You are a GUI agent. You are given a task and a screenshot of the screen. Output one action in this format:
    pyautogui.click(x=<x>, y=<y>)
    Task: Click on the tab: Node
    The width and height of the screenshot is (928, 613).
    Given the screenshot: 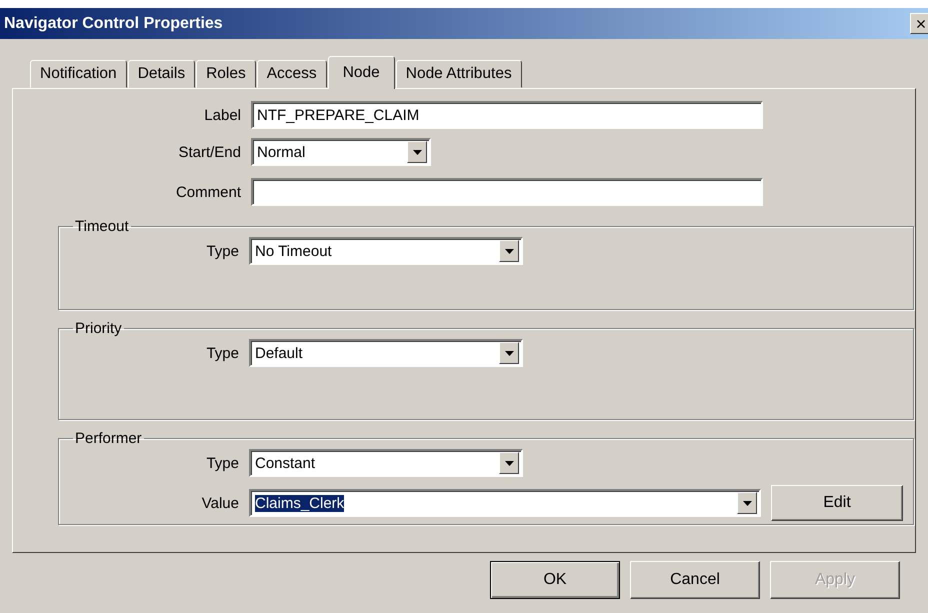 What is the action you would take?
    pyautogui.click(x=361, y=72)
    